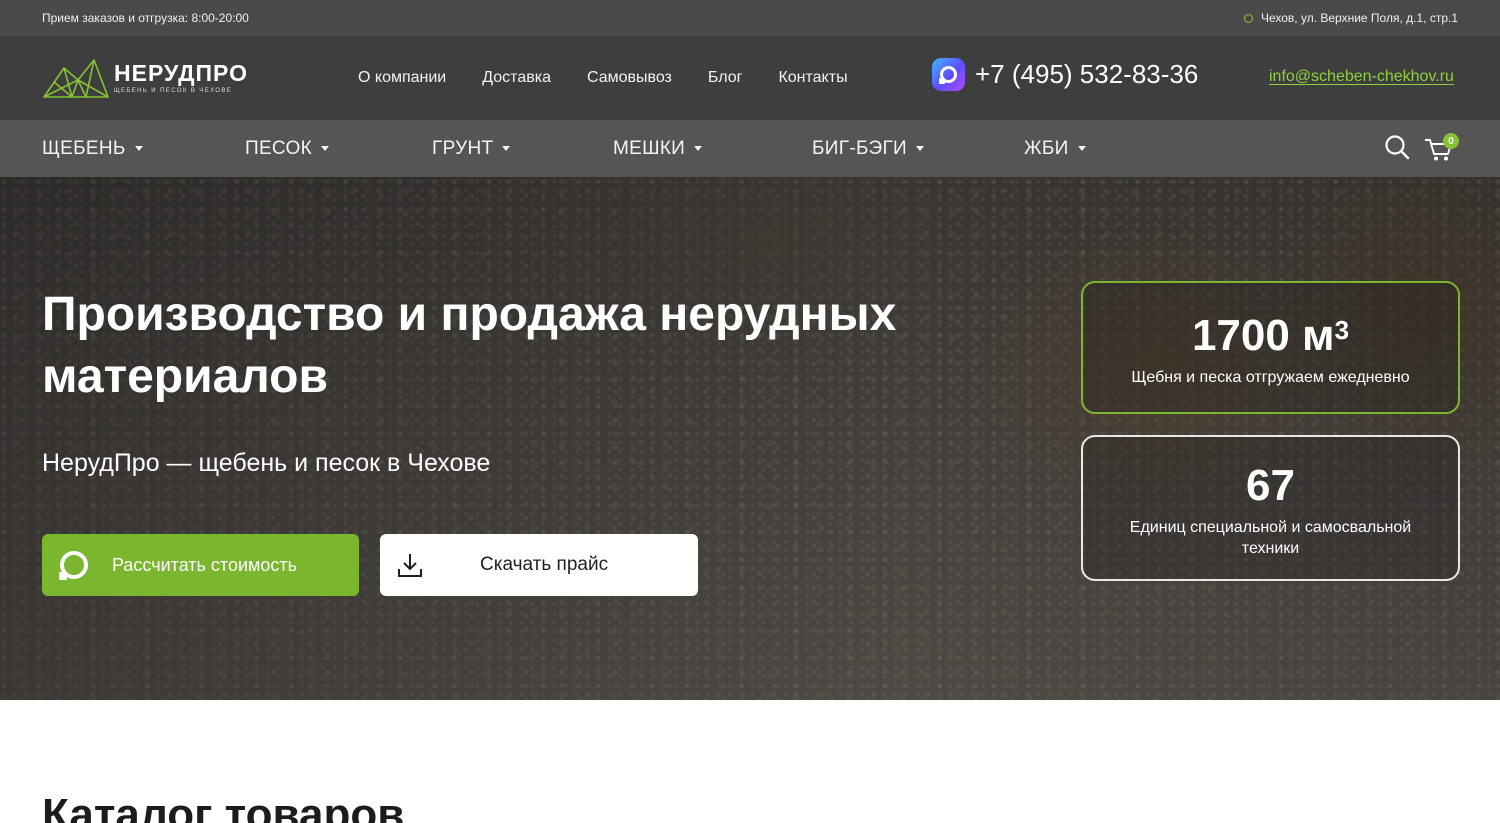 The image size is (1500, 823). I want to click on logo-name: НЕРУДПРО, so click(181, 73).